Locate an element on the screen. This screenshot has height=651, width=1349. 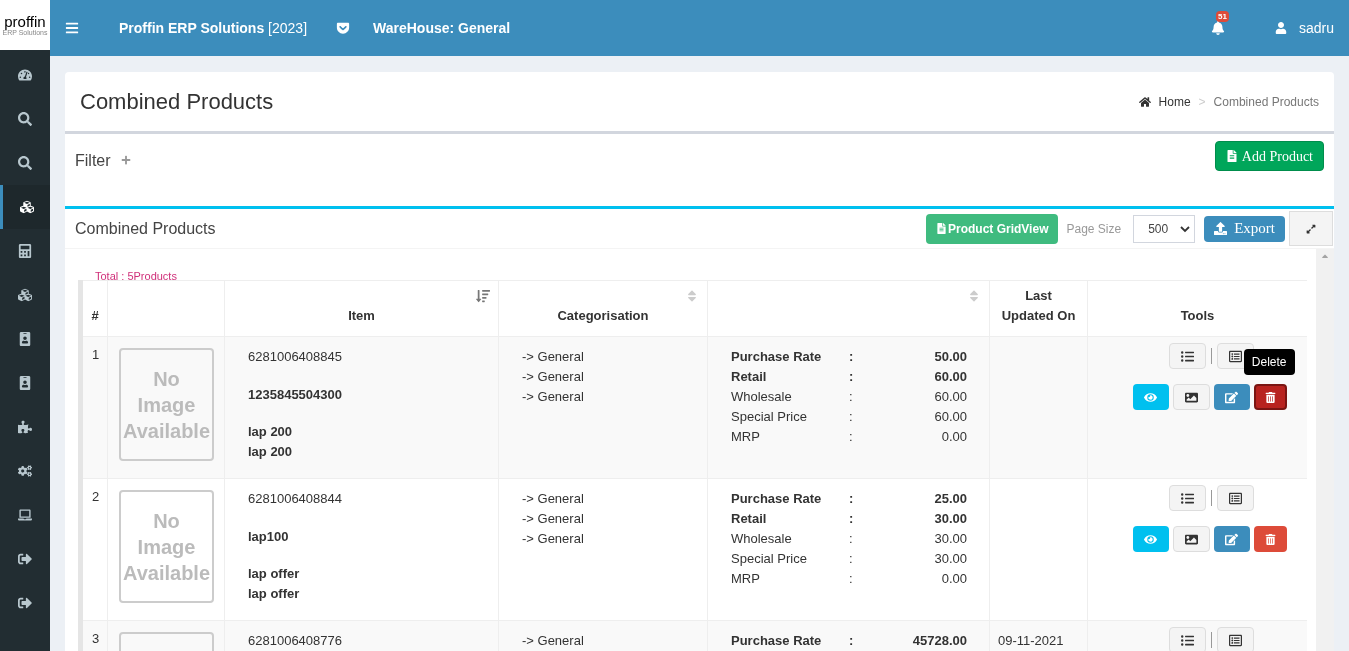
product-code: 1235845504300 is located at coordinates (295, 394).